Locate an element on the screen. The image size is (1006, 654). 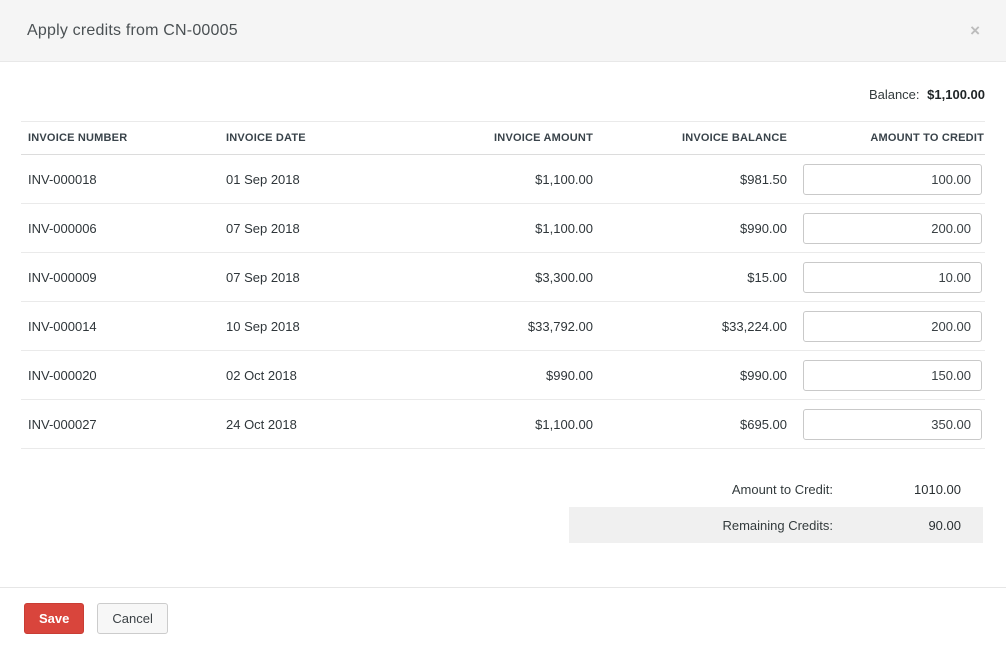
remaining-credits-label: Remaining Credits: is located at coordinates (777, 525).